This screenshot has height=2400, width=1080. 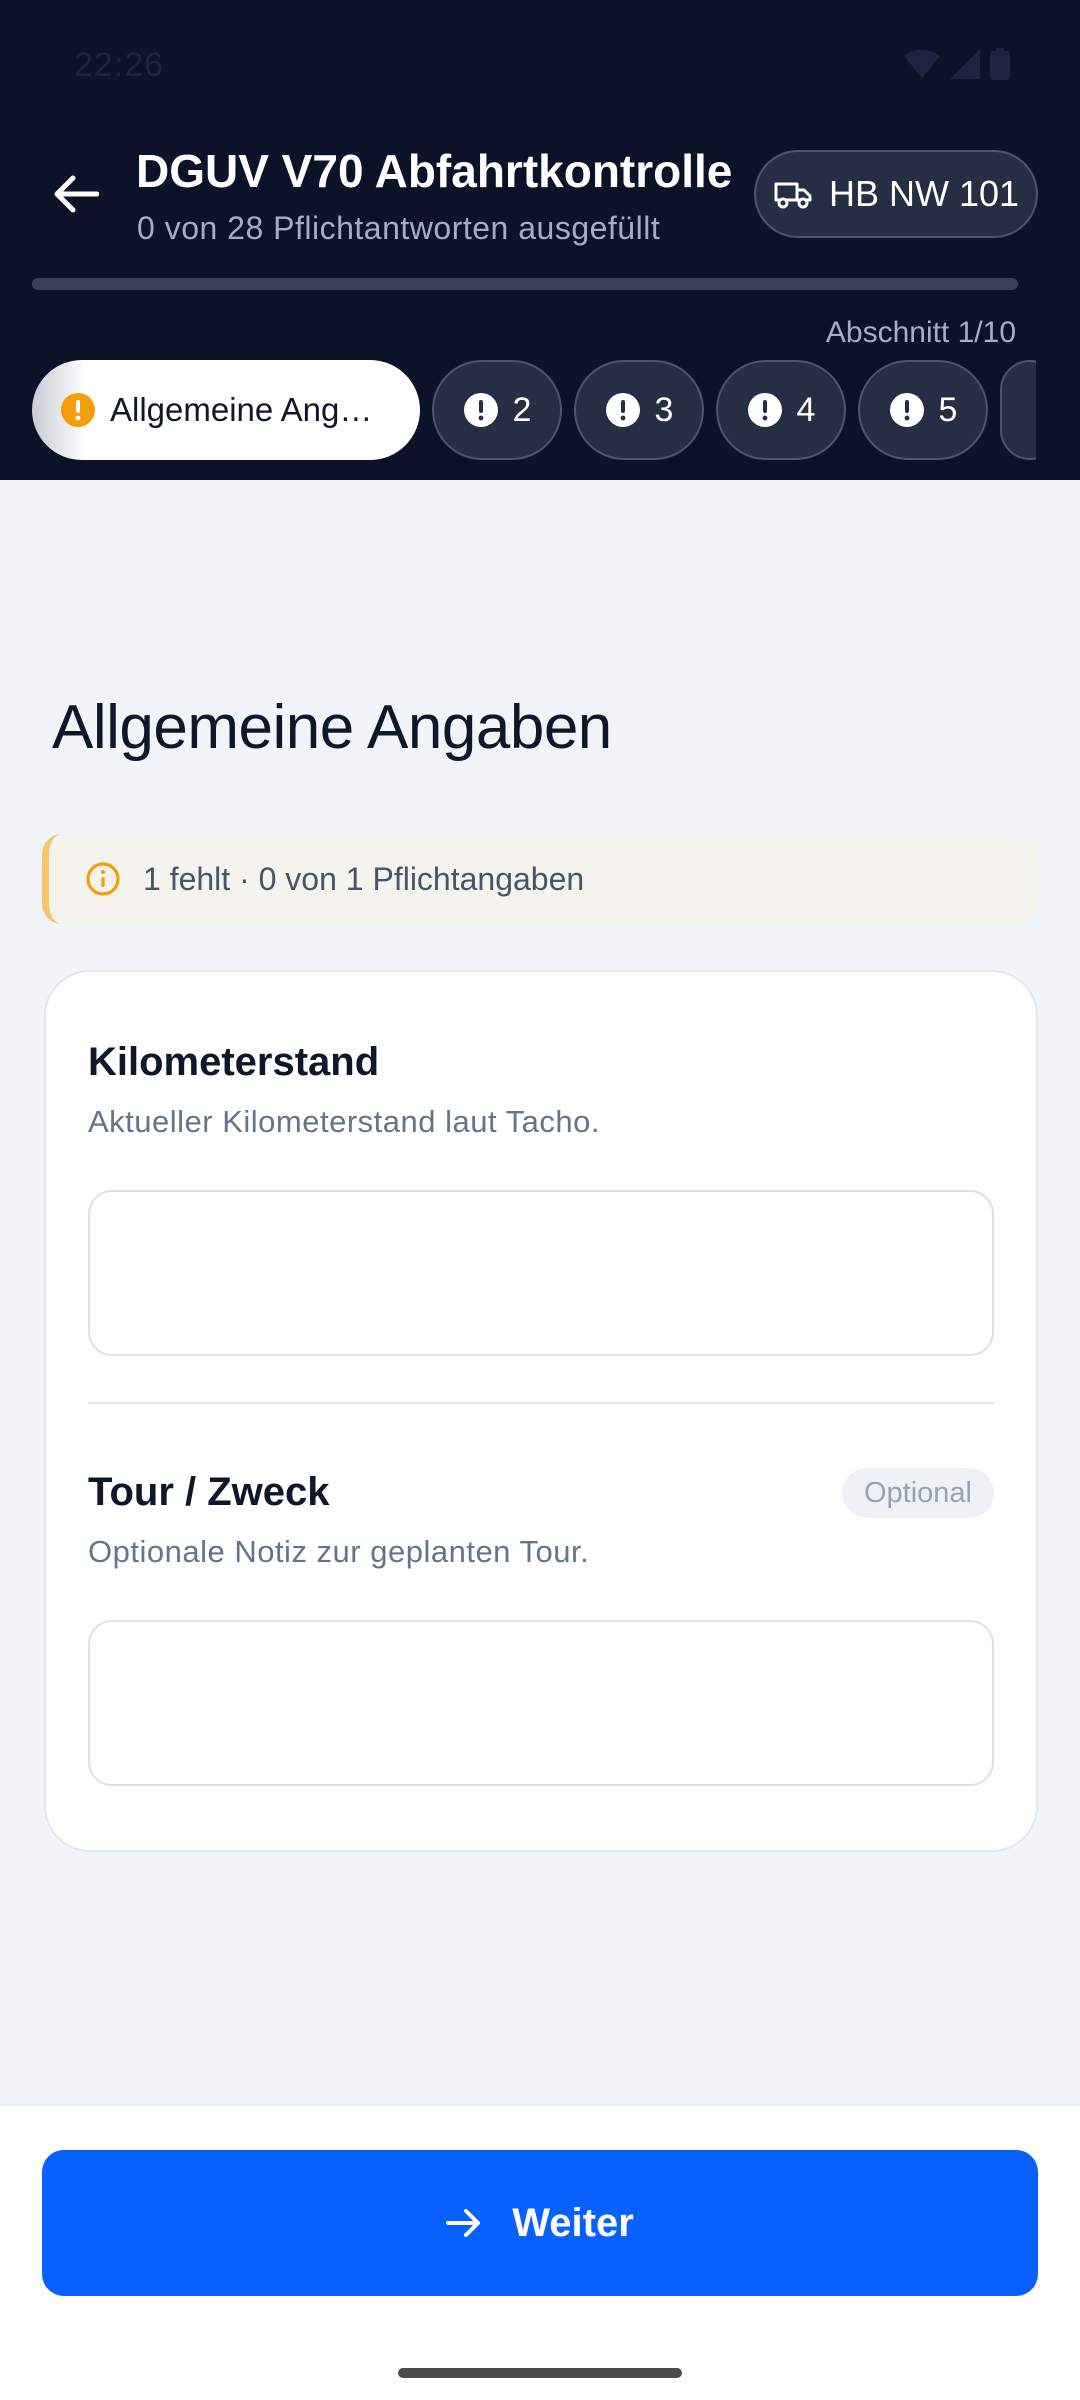 I want to click on tab-section-3: 3, so click(x=639, y=410).